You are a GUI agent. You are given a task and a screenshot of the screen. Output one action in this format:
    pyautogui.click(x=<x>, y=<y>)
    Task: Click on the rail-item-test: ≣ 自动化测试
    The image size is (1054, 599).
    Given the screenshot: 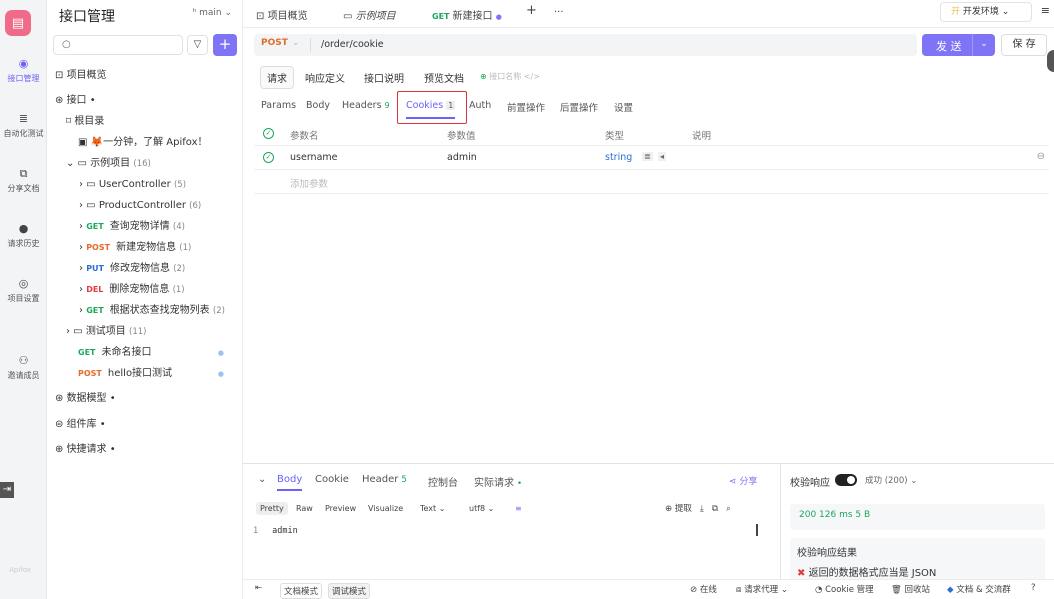 What is the action you would take?
    pyautogui.click(x=23, y=126)
    